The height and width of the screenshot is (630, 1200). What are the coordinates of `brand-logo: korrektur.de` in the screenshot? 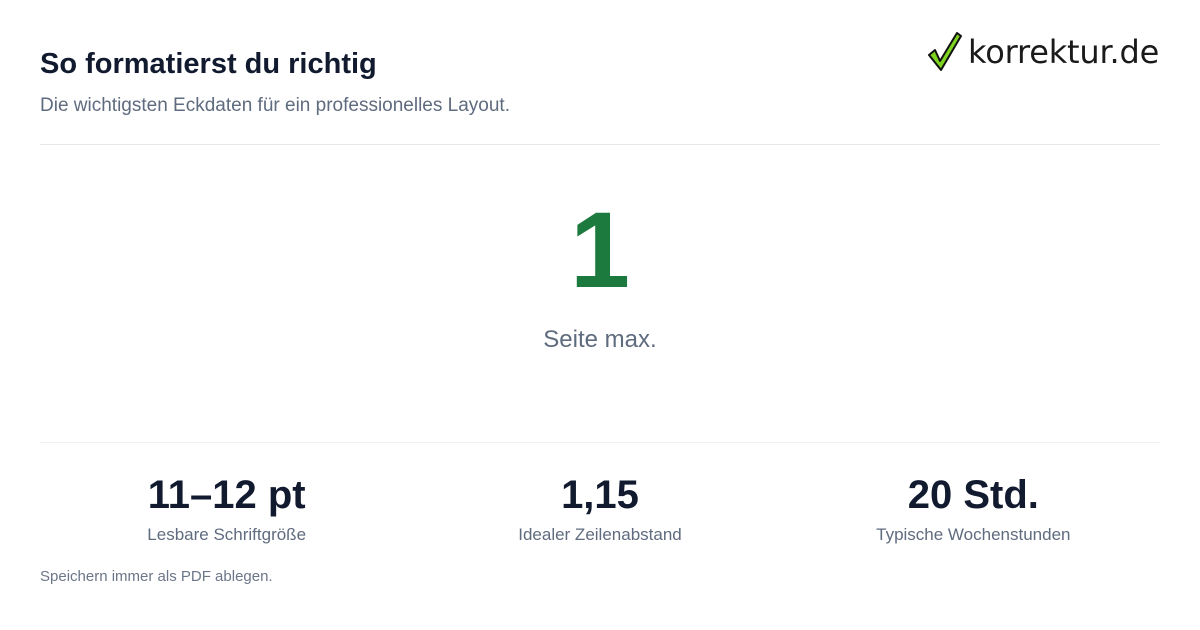 It's located at (1042, 52).